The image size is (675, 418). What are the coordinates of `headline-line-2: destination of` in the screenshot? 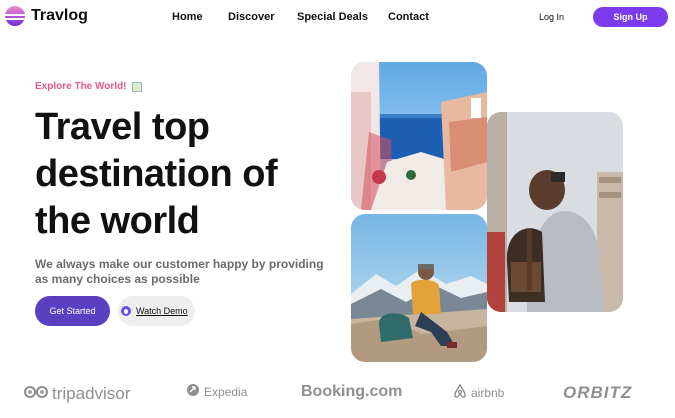 It's located at (156, 174).